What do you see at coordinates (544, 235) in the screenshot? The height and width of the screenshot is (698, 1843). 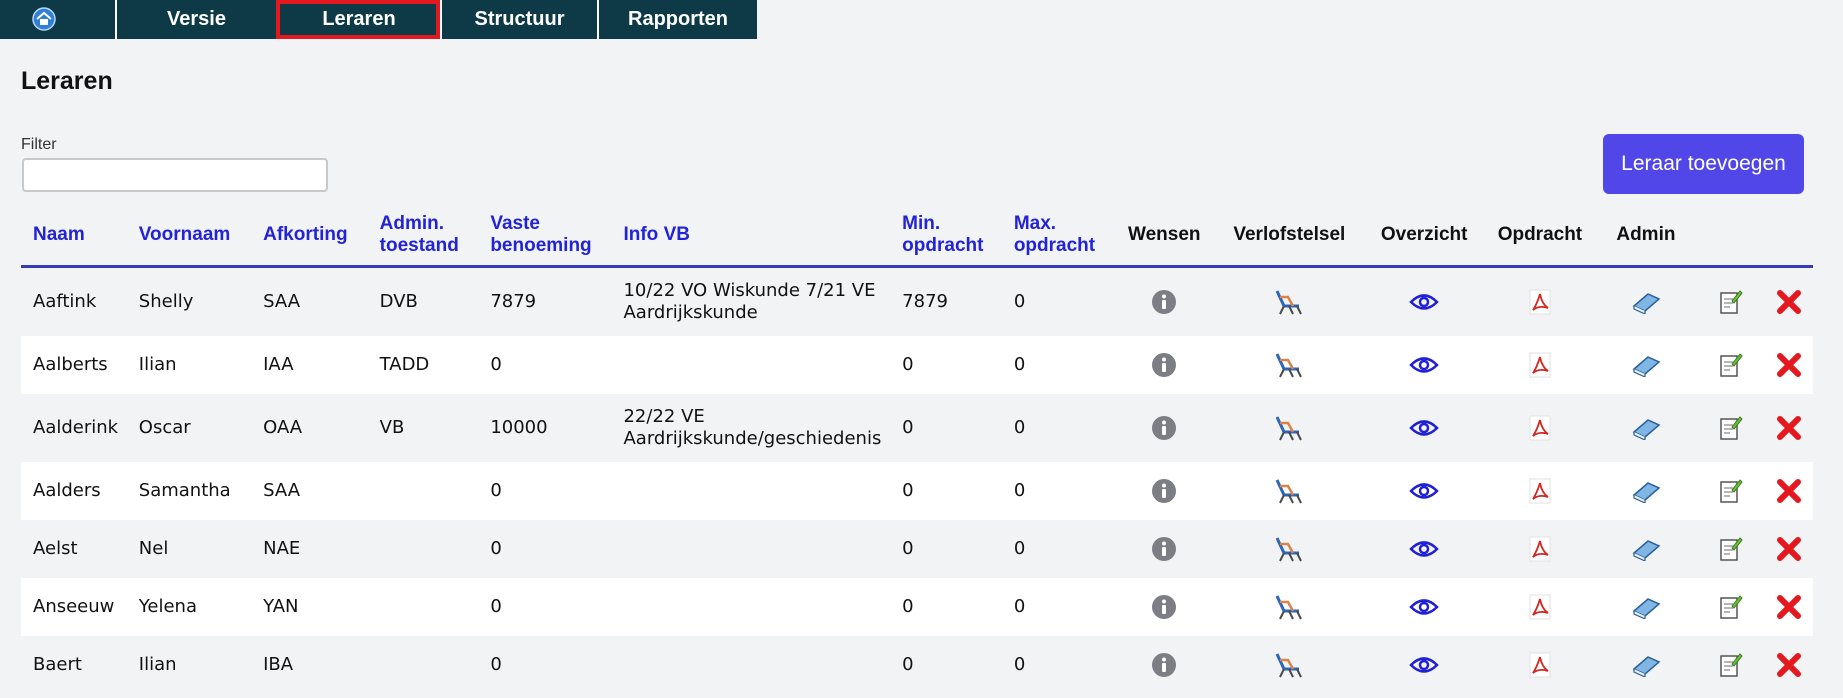 I see `header-vaste-benoeming: Vaste benoeming` at bounding box center [544, 235].